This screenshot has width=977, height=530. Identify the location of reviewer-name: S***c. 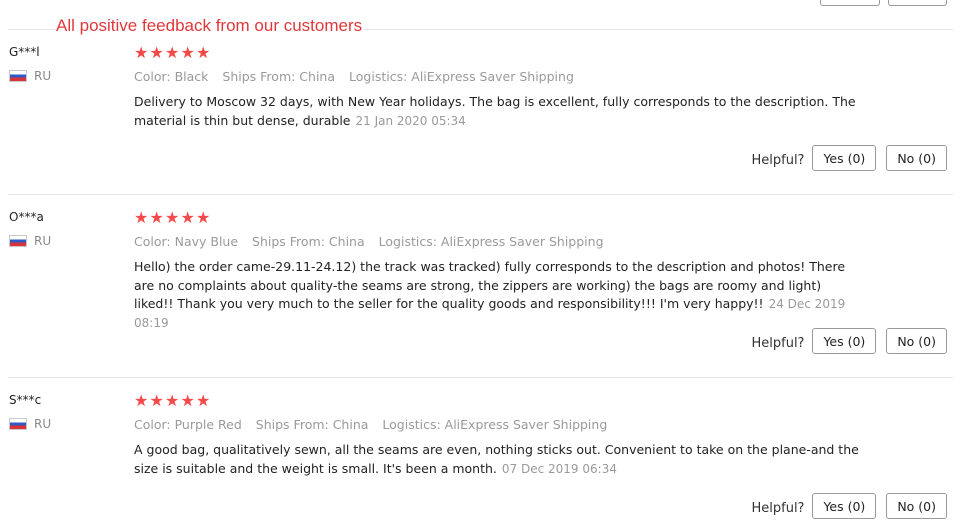
(25, 400).